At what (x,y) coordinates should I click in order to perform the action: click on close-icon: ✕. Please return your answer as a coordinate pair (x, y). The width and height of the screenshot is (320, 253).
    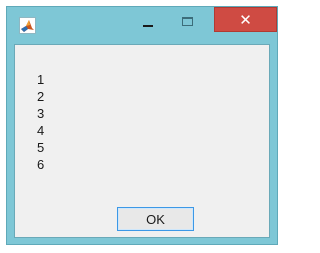
    Looking at the image, I should click on (245, 19).